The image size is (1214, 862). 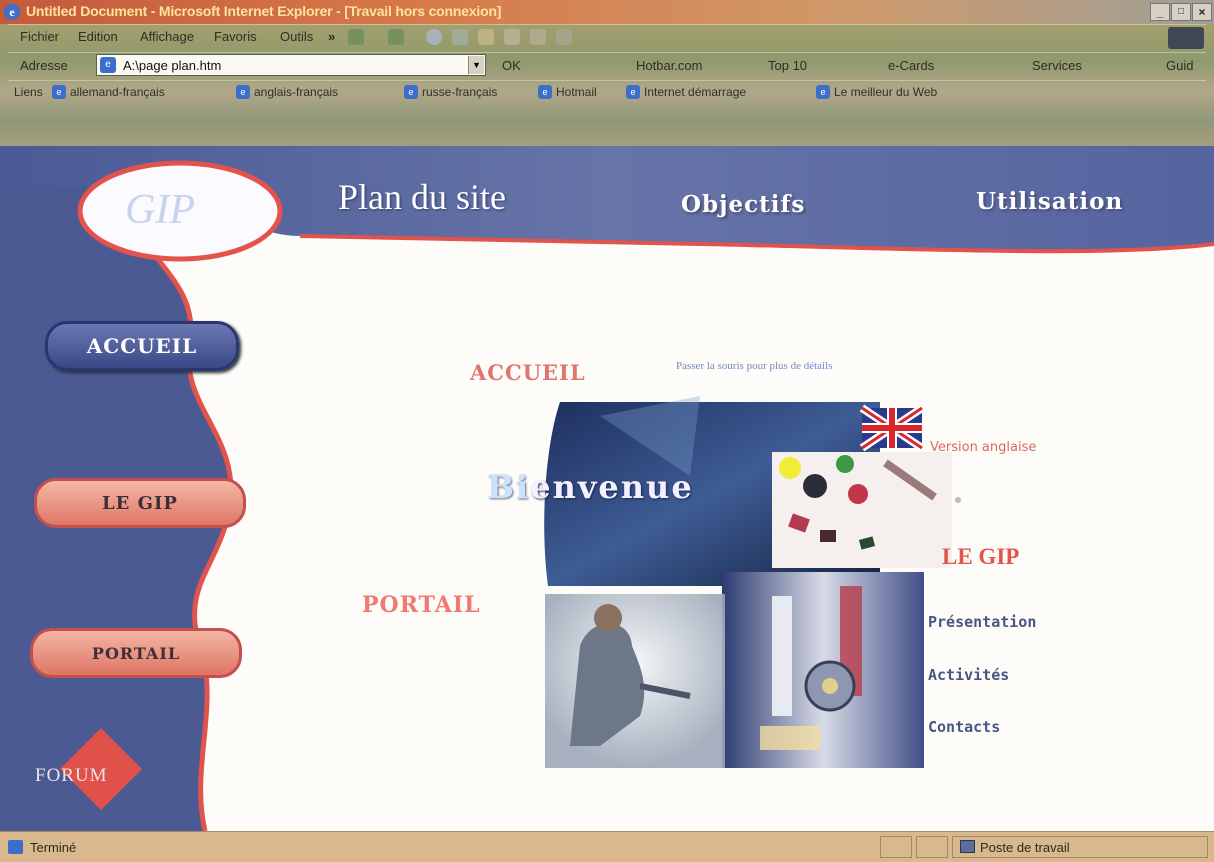 I want to click on address-label: Adresse, so click(x=44, y=65).